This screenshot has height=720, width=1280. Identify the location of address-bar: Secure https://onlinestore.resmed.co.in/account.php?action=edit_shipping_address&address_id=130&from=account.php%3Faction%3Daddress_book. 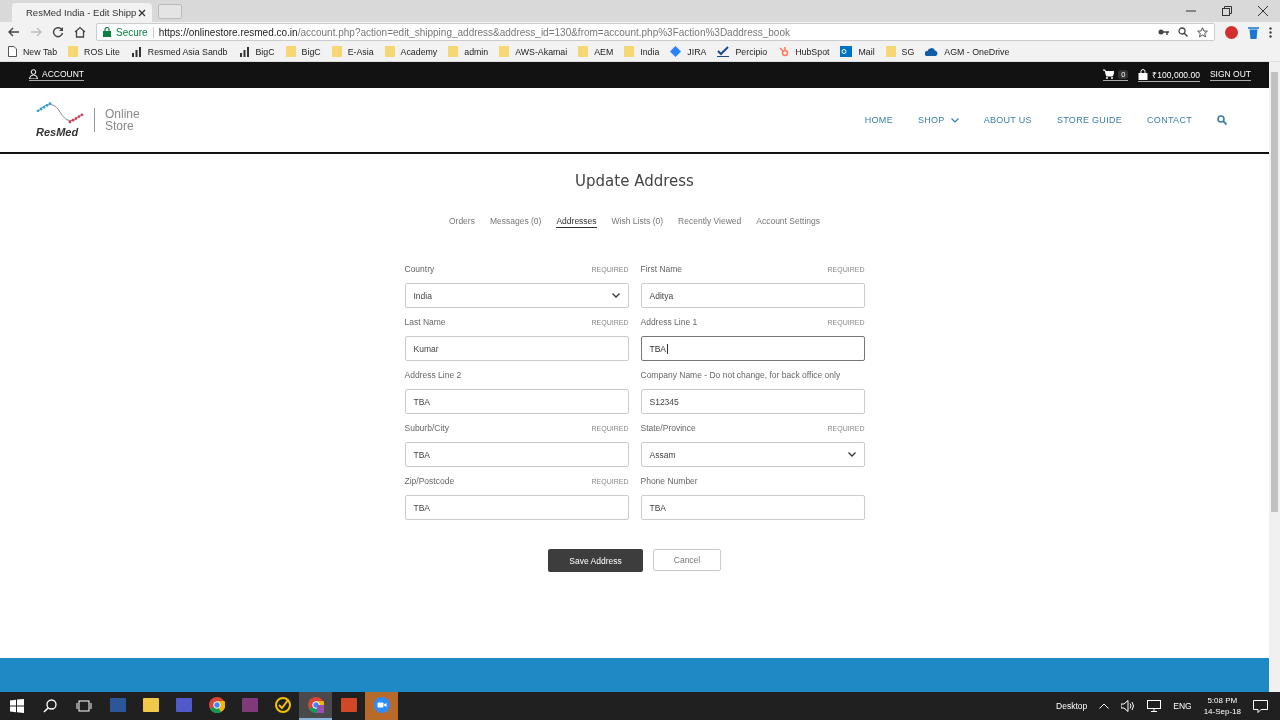
(655, 32).